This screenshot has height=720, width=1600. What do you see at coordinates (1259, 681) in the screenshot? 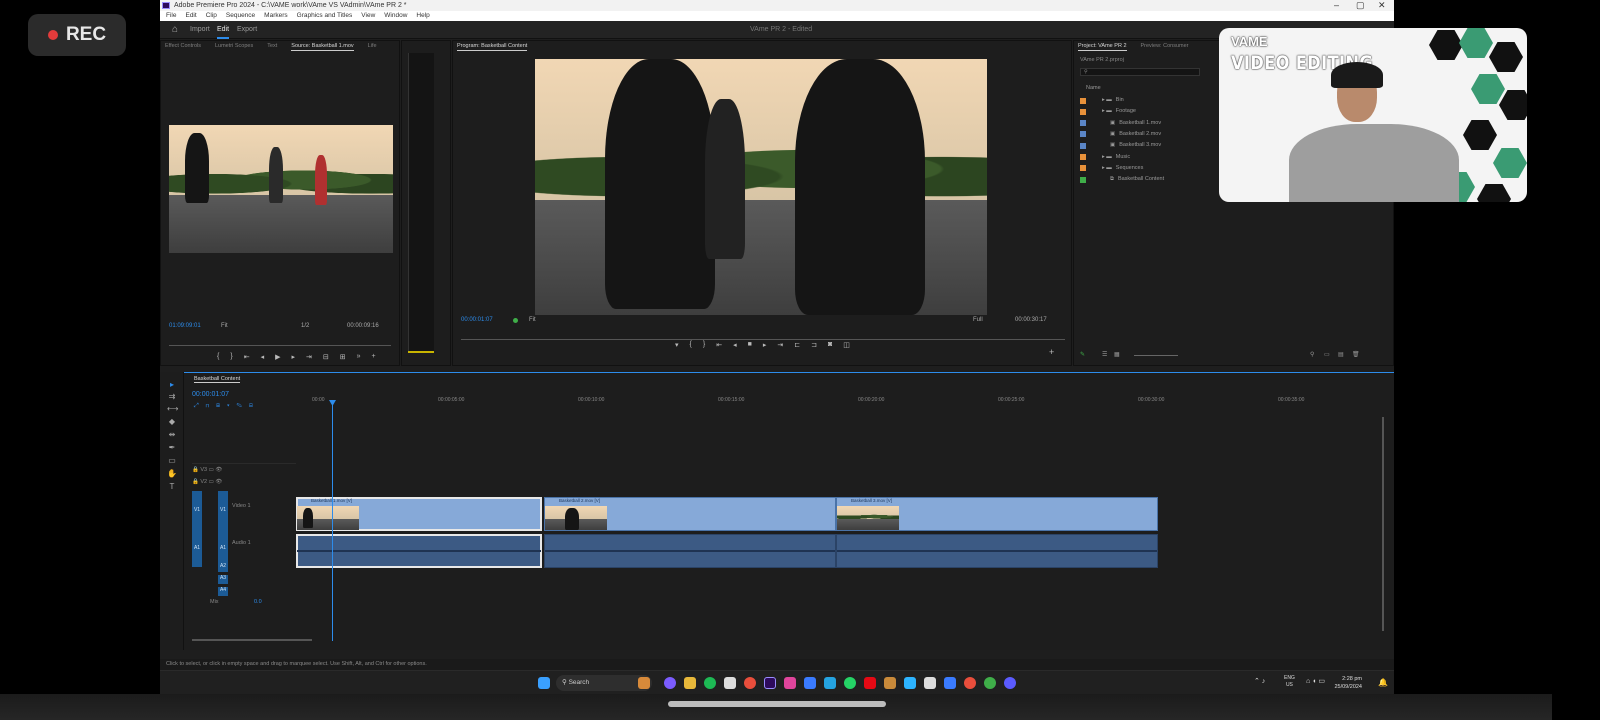
I see `system-tray-icons: ⌃ ♪` at bounding box center [1259, 681].